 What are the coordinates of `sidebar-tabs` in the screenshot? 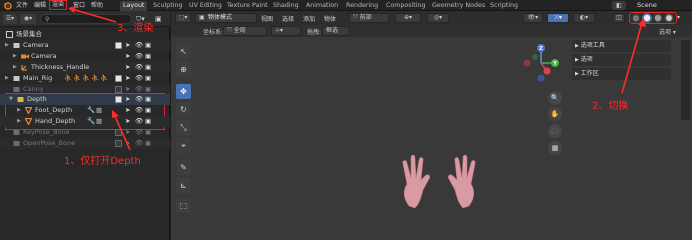 It's located at (685, 80).